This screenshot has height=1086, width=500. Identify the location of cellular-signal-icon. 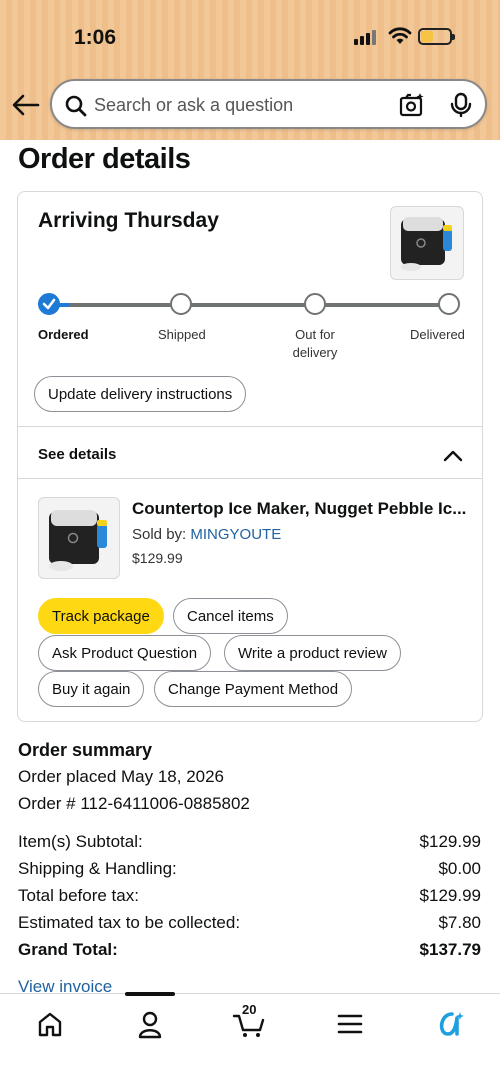
(366, 37).